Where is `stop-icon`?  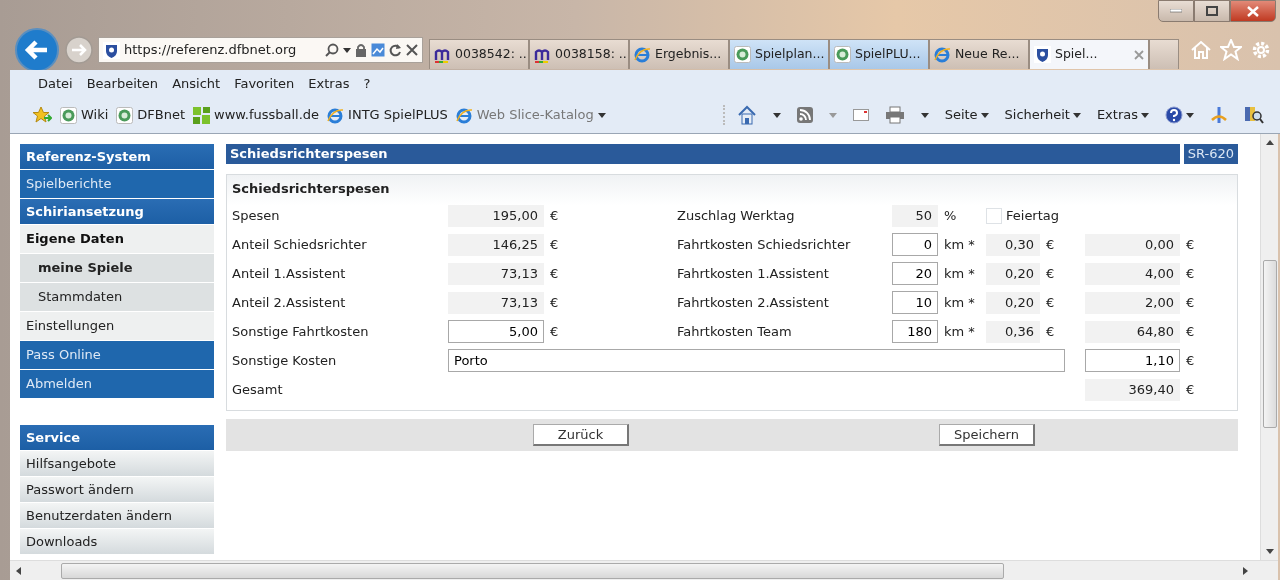 stop-icon is located at coordinates (412, 50).